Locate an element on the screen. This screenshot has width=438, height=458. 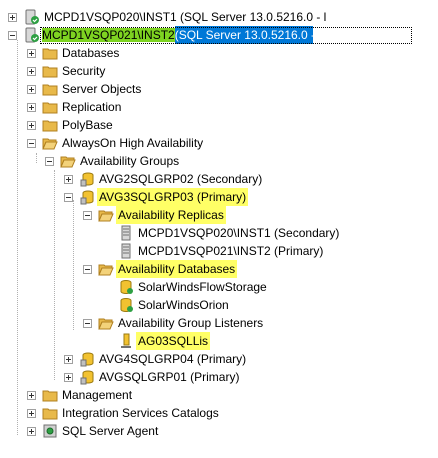
replica1-label: MCPD1VSQP020\INST1 (Secondary) is located at coordinates (239, 233).